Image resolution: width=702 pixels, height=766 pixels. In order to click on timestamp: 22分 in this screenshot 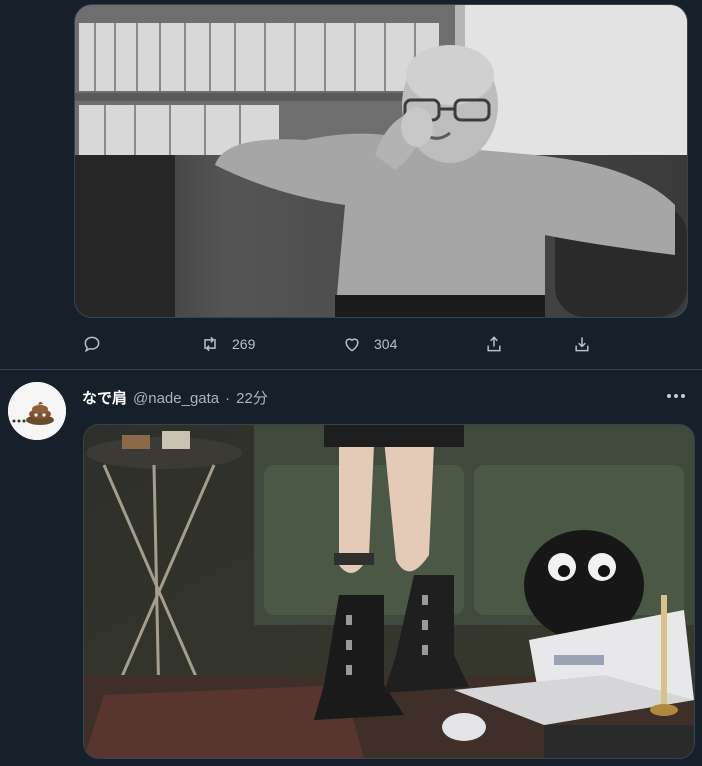, I will do `click(252, 397)`.